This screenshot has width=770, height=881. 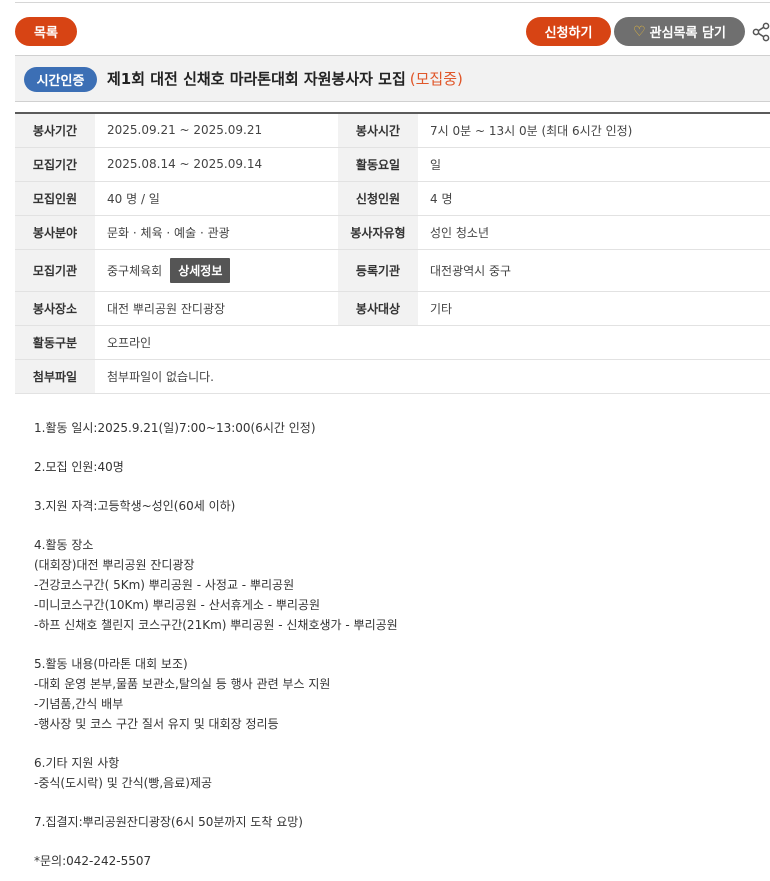 I want to click on description-line: 3.지원 자격:고등학생~성인(60세 이하), so click(x=135, y=506).